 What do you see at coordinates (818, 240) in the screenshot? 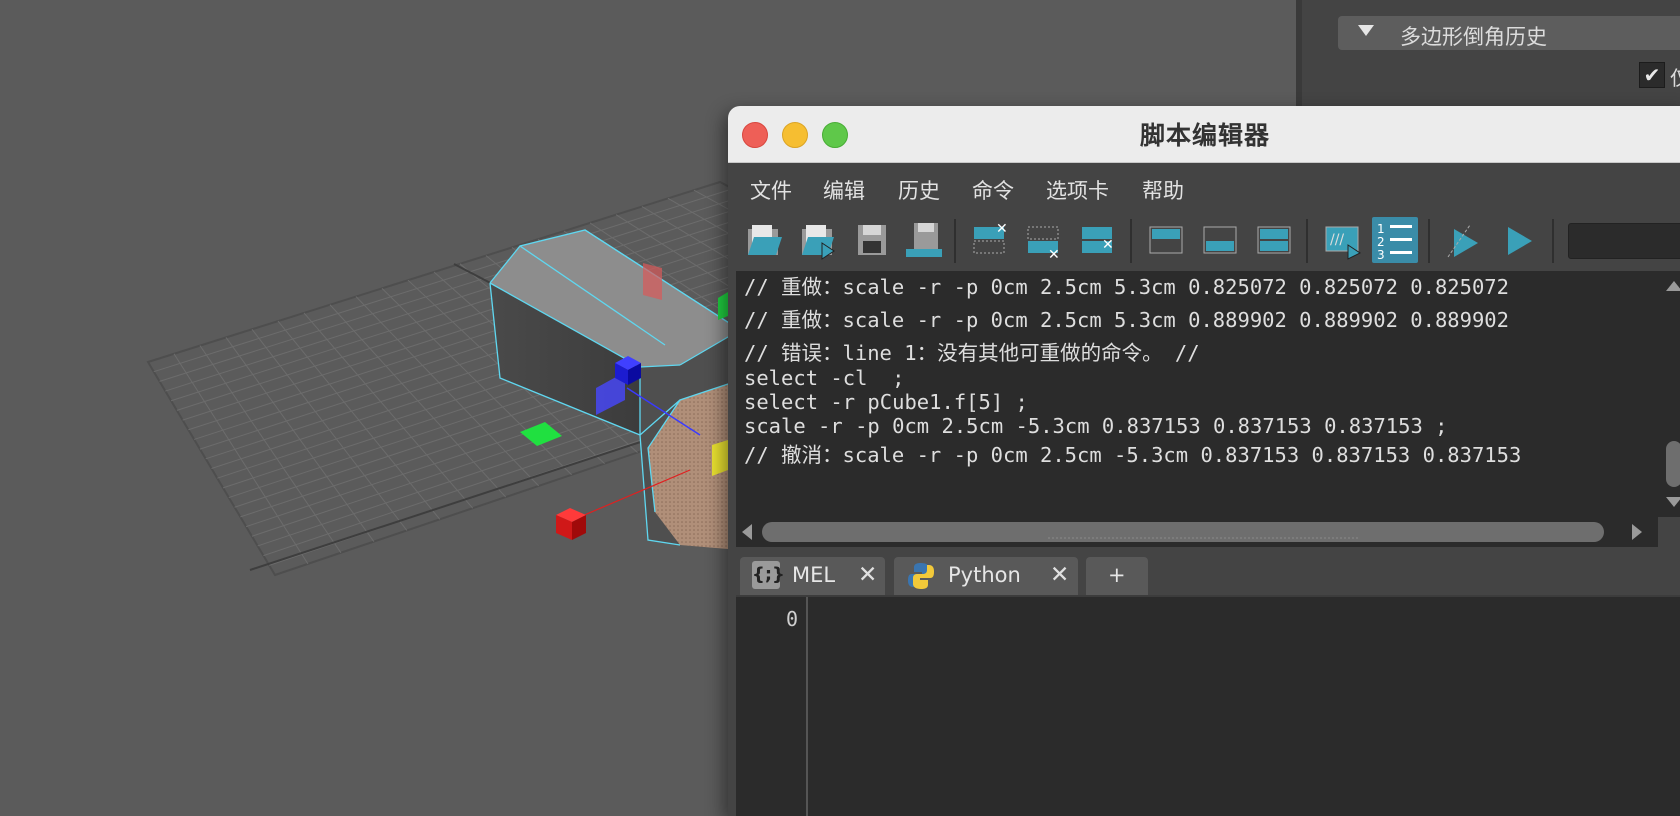
I see `source-script-icon` at bounding box center [818, 240].